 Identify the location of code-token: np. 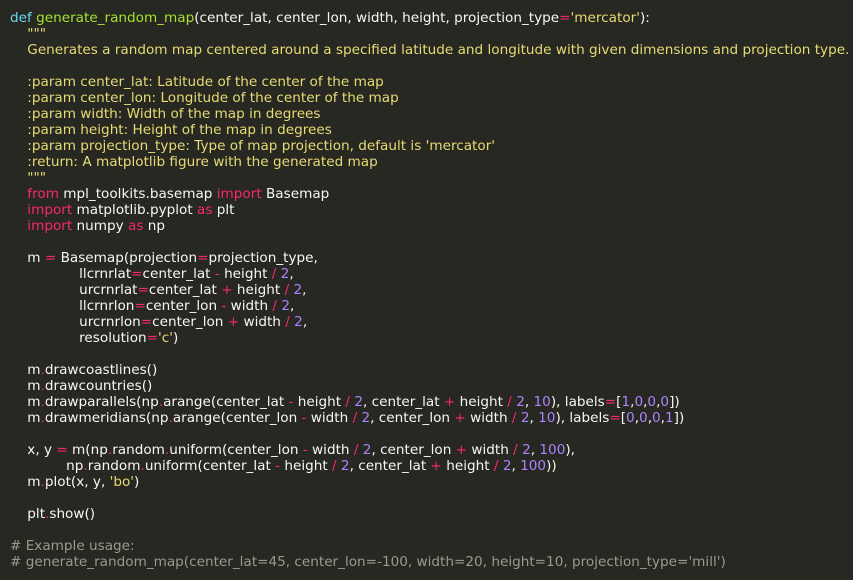
(47, 466).